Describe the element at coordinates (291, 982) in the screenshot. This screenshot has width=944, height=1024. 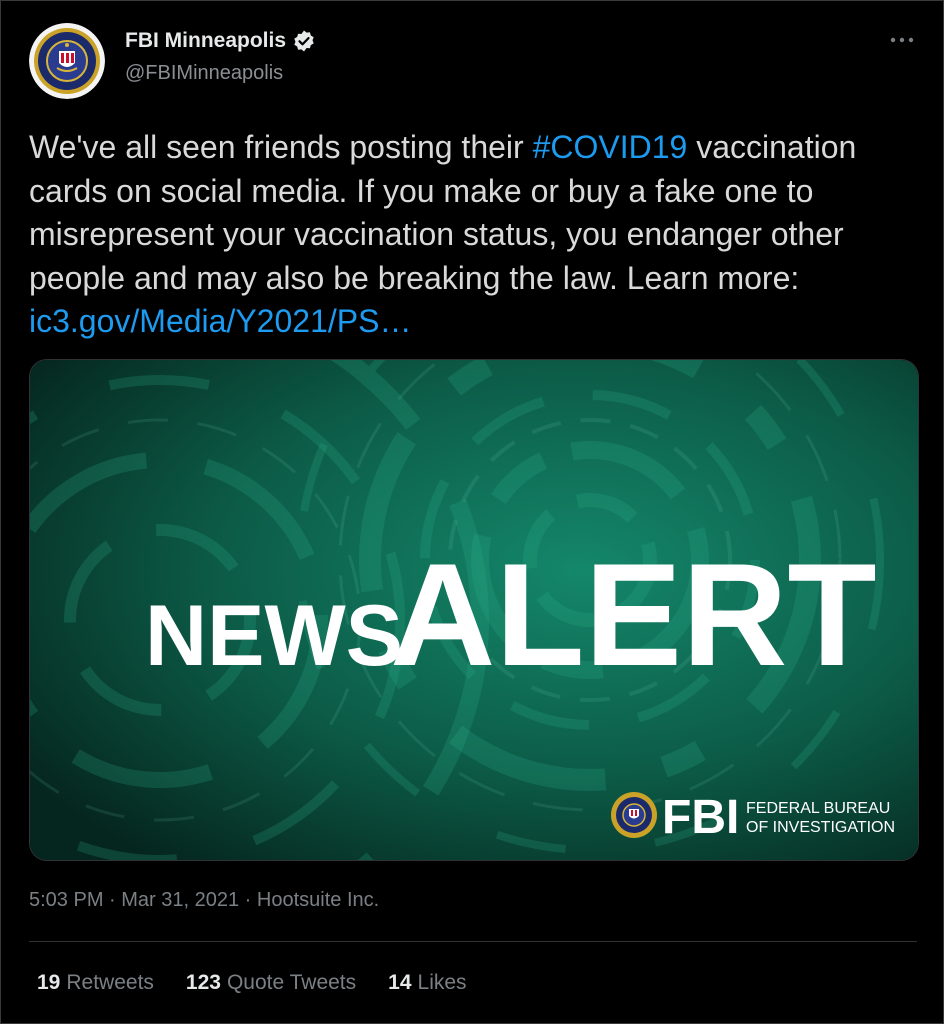
I see `quote-tweets-label: Quote Tweets` at that location.